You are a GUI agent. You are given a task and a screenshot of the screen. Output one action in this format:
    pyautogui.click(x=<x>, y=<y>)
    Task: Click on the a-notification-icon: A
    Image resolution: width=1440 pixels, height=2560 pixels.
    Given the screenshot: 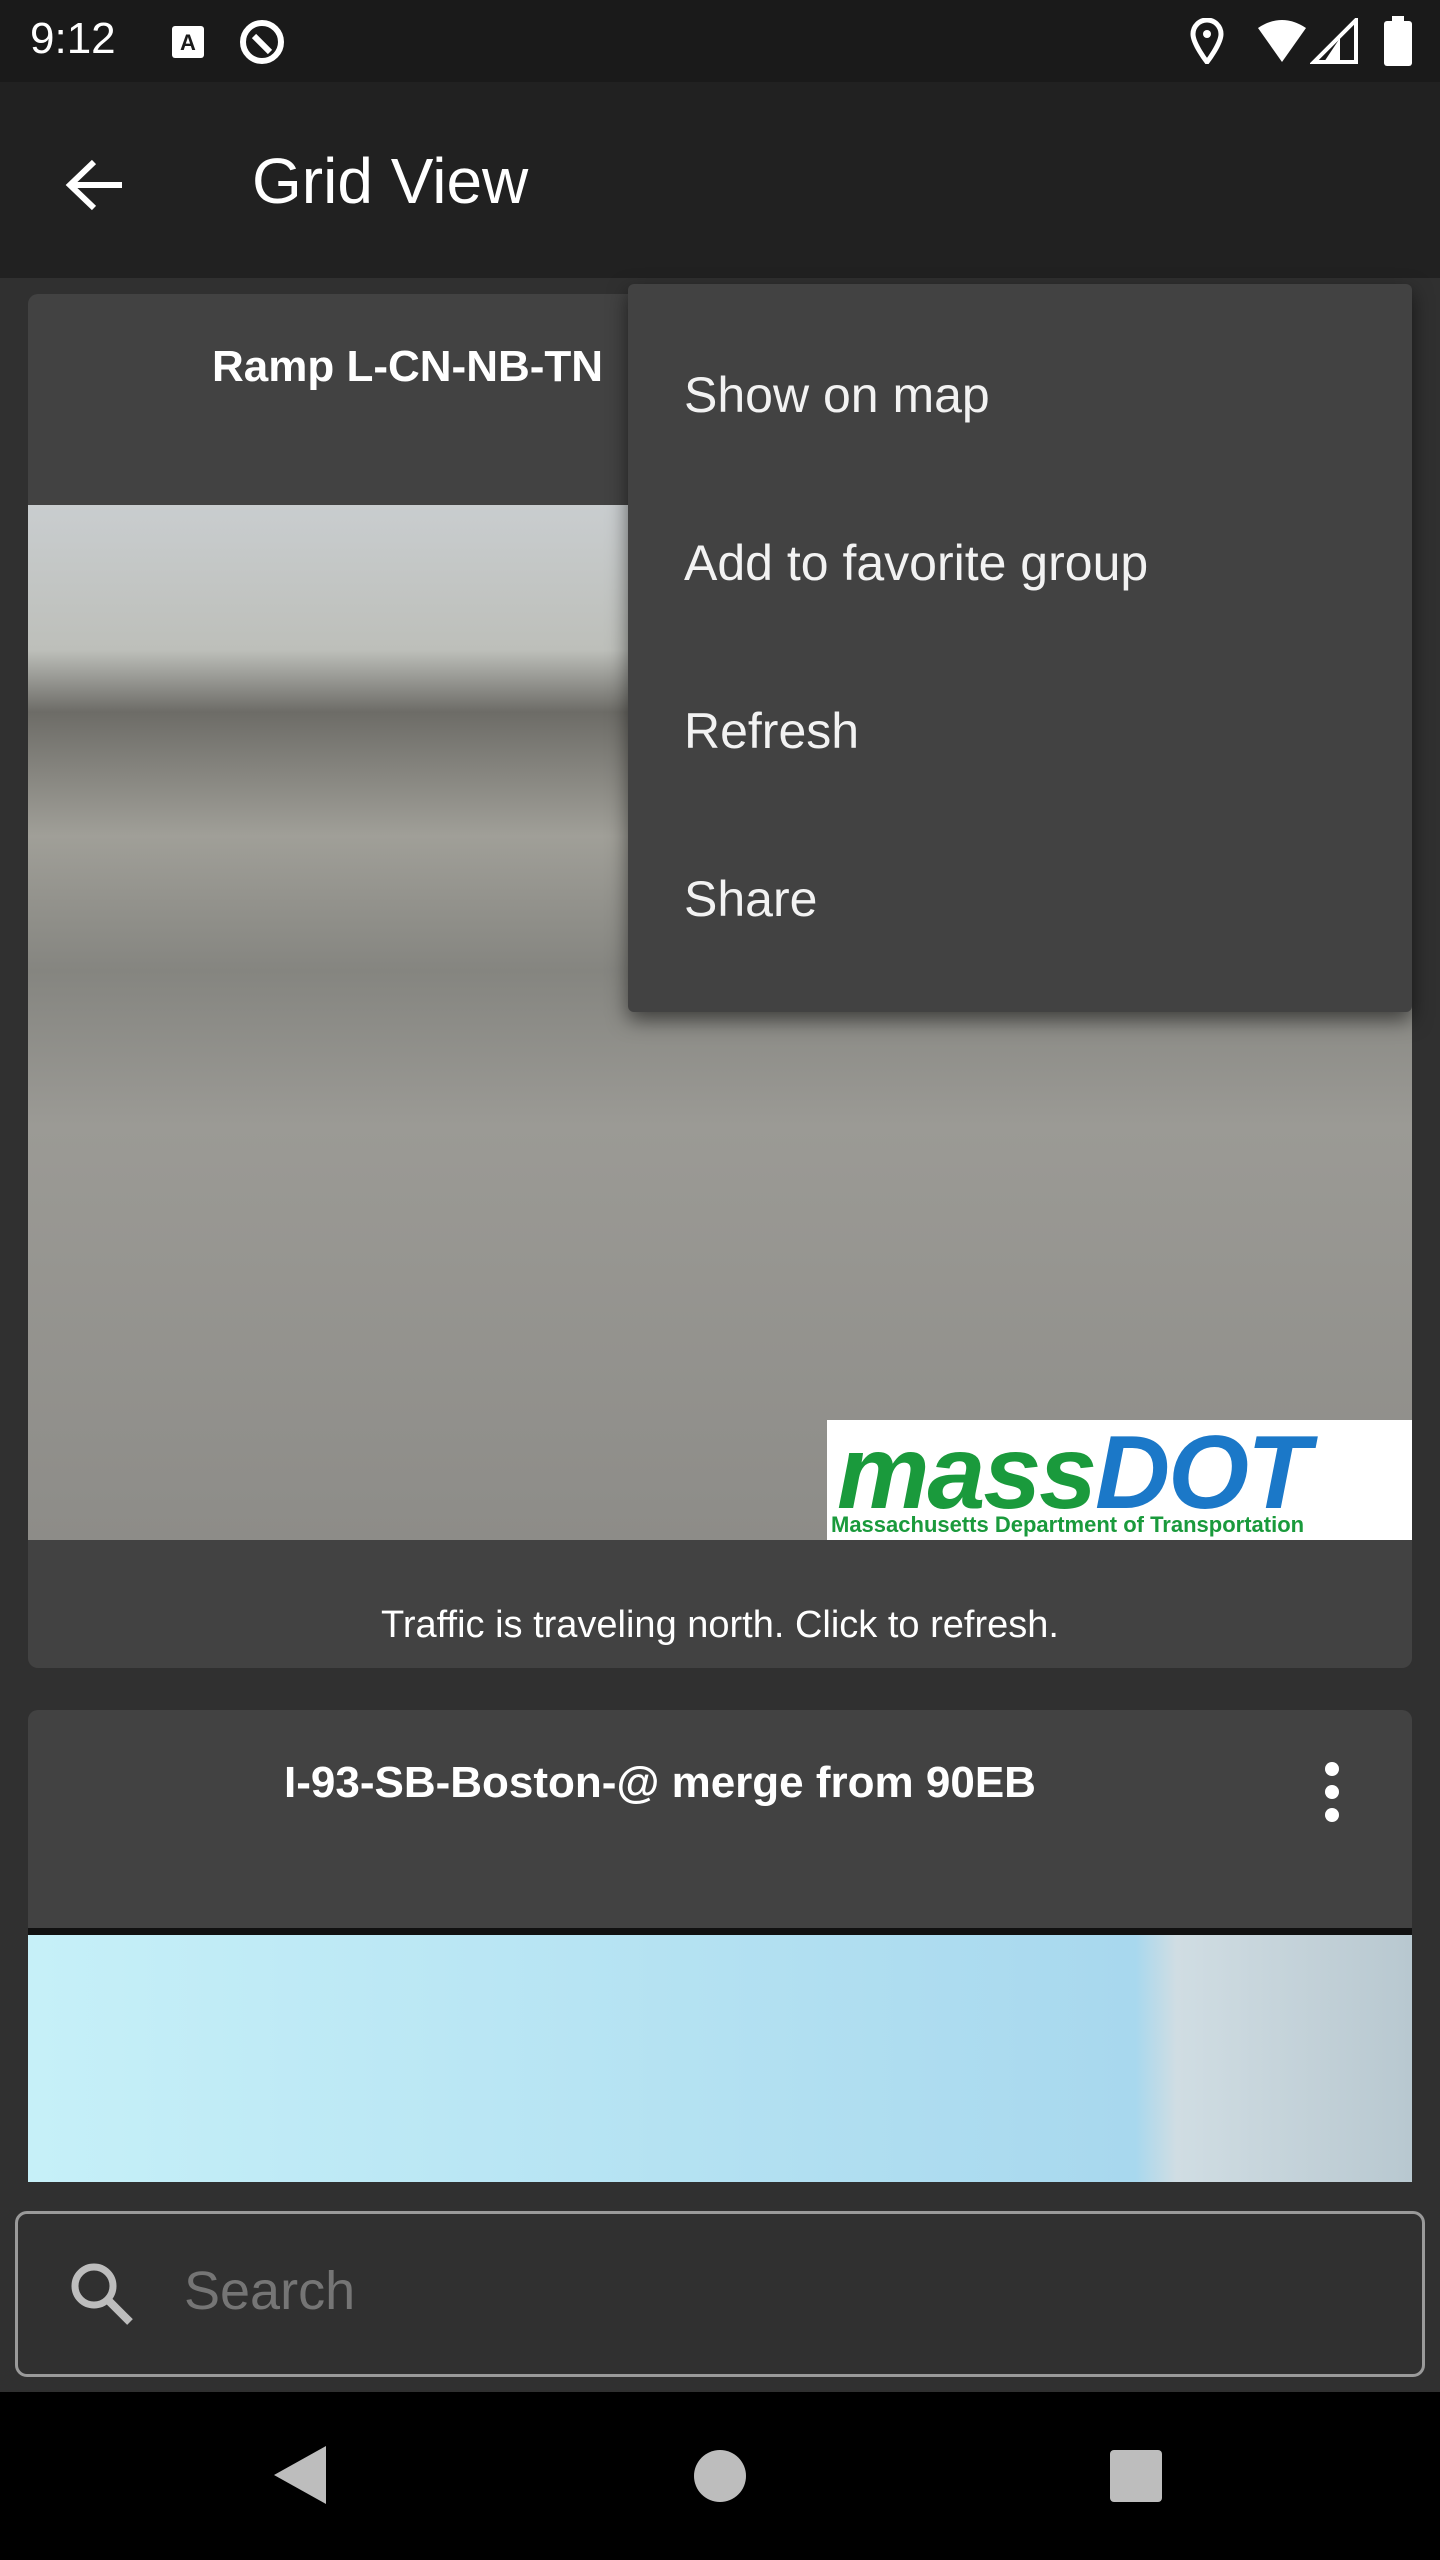 What is the action you would take?
    pyautogui.click(x=188, y=42)
    